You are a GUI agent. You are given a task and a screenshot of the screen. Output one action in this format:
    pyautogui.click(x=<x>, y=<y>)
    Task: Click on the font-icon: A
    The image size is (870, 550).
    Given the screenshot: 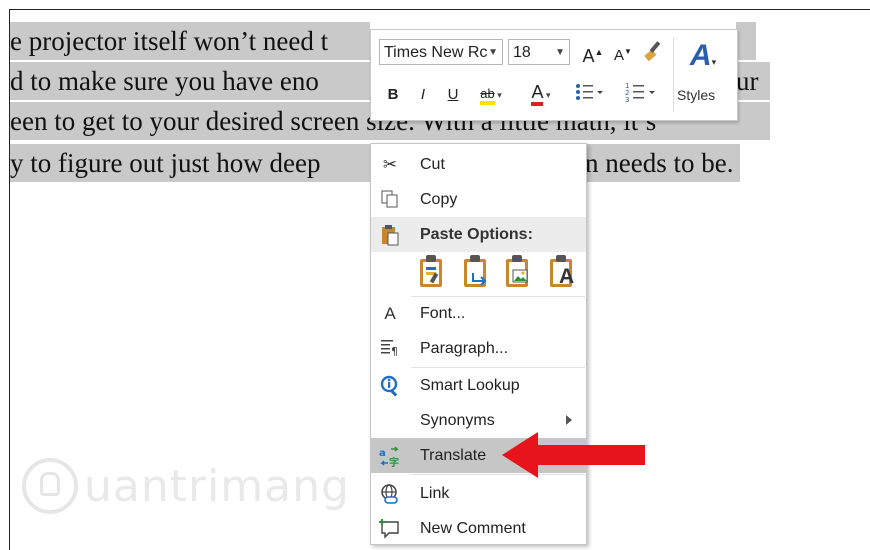 What is the action you would take?
    pyautogui.click(x=390, y=313)
    